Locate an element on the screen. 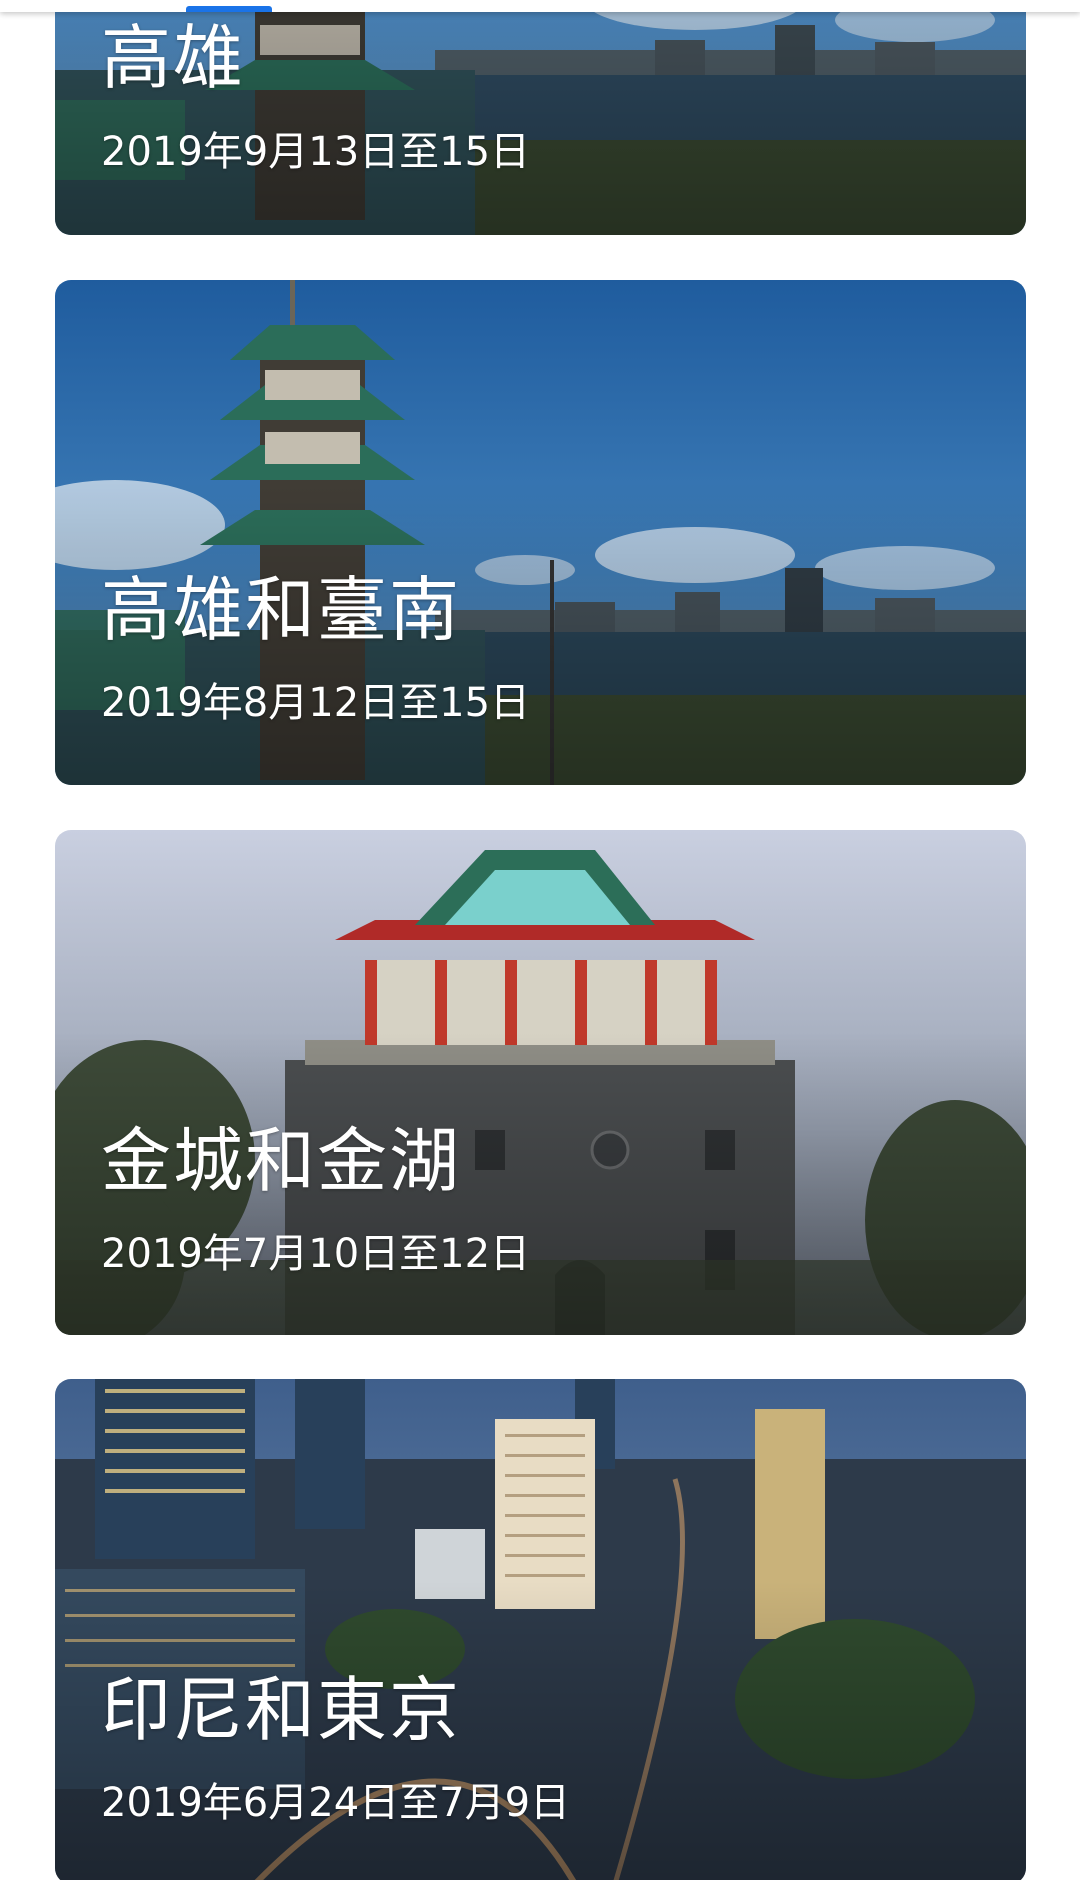 This screenshot has width=1080, height=1880. trip-title: 印尼和東京 is located at coordinates (281, 1710).